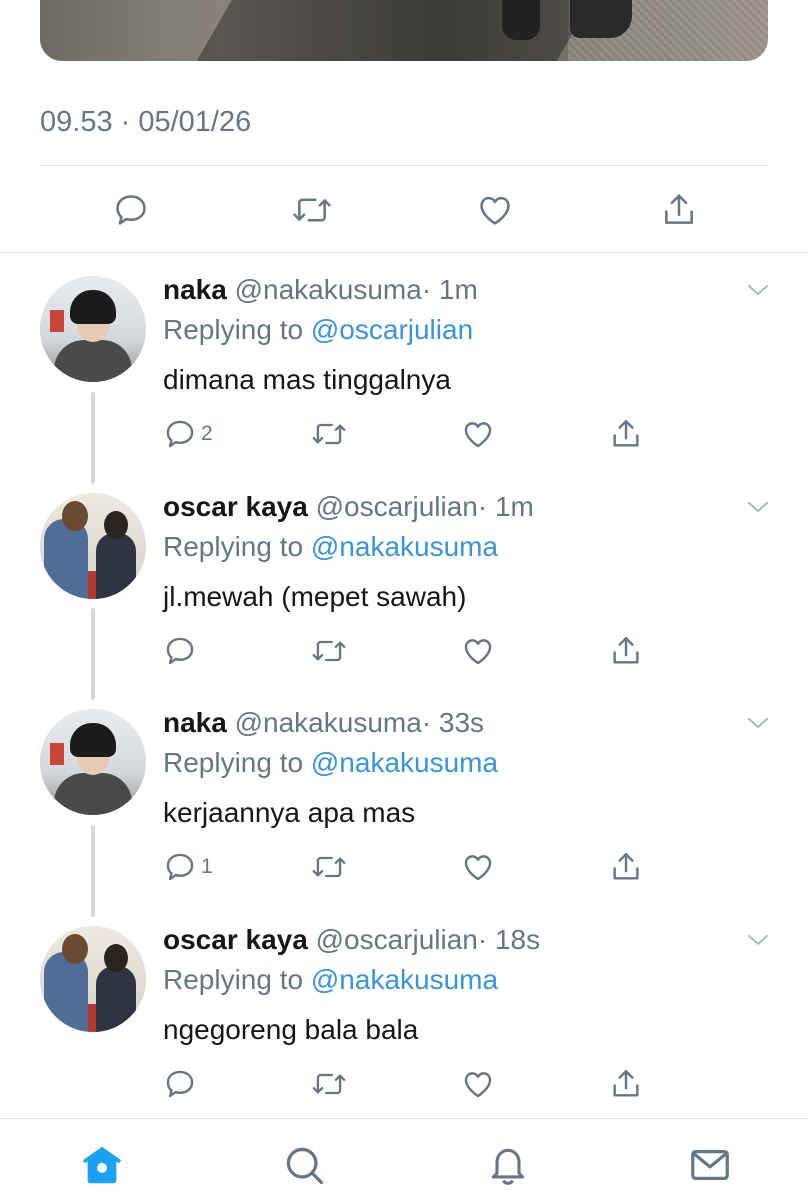 This screenshot has height=1199, width=808. Describe the element at coordinates (291, 1029) in the screenshot. I see `reply-text: ngegoreng bala bala` at that location.